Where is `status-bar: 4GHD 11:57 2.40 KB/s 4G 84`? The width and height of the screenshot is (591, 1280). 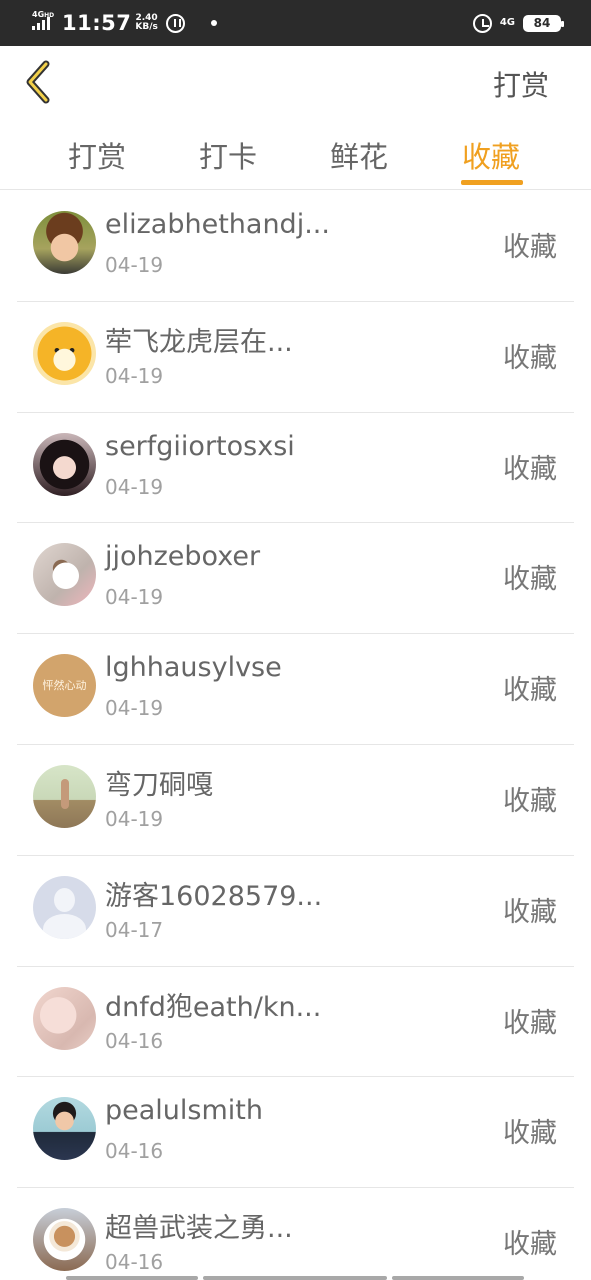
status-bar: 4GHD 11:57 2.40 KB/s 4G 84 is located at coordinates (295, 23).